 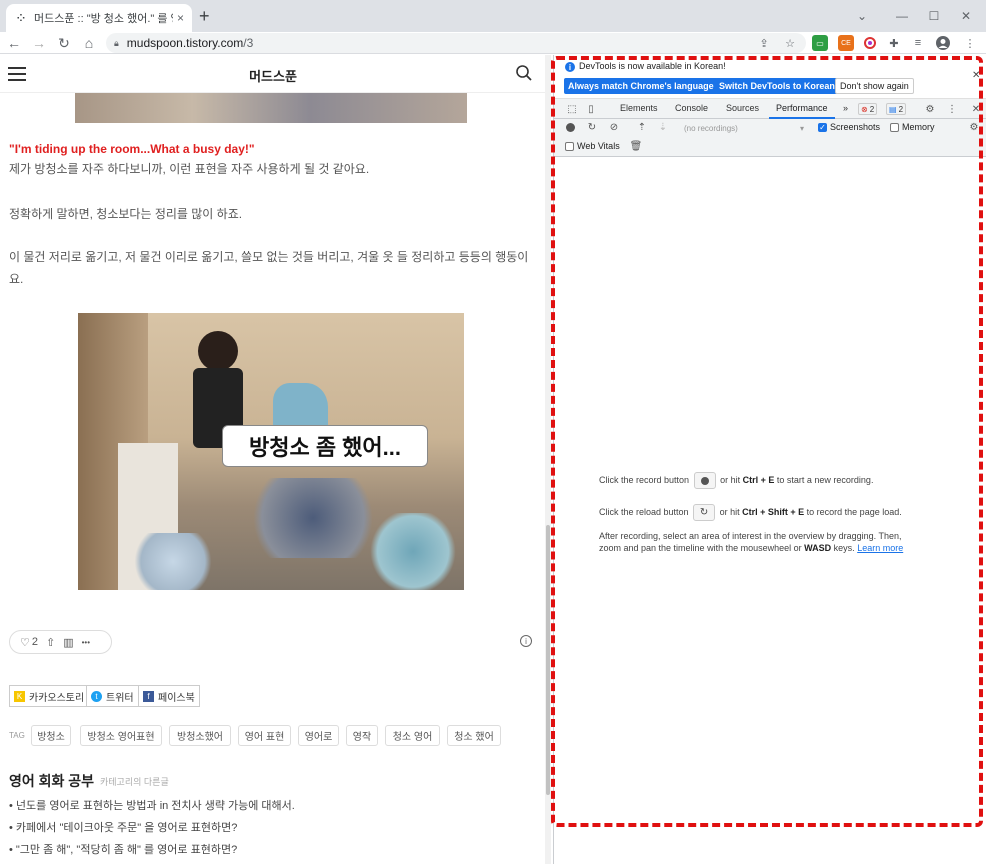 I want to click on gif-person-head, so click(x=218, y=351).